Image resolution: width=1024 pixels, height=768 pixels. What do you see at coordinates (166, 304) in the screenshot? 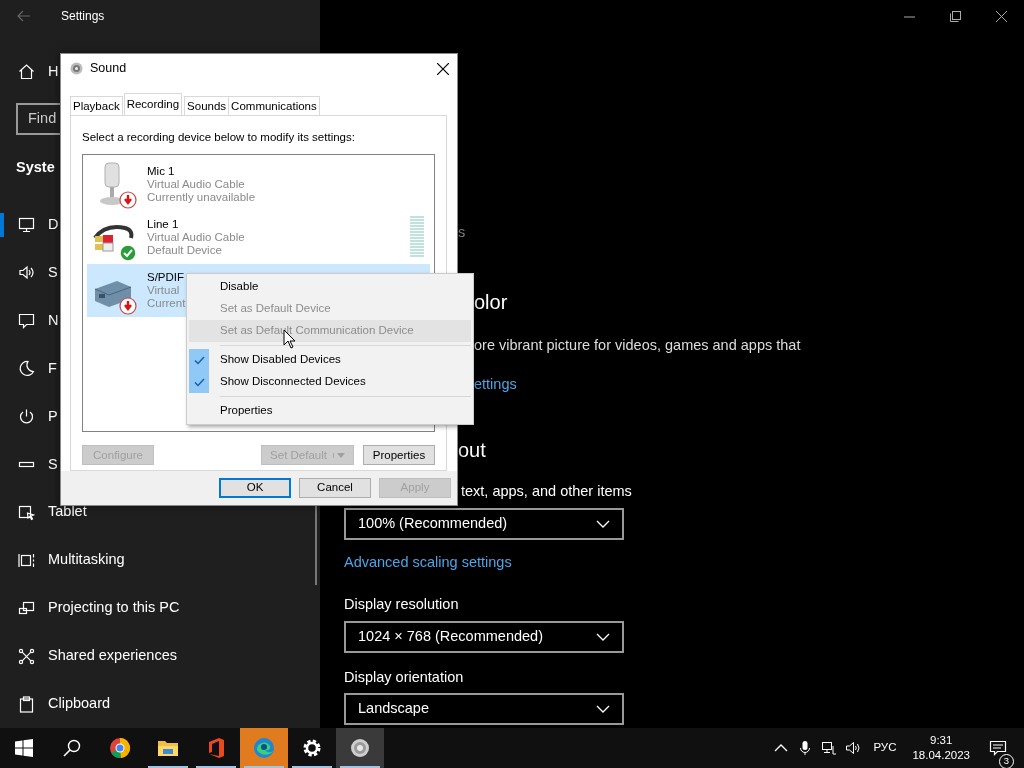
I see `device-status: Current` at bounding box center [166, 304].